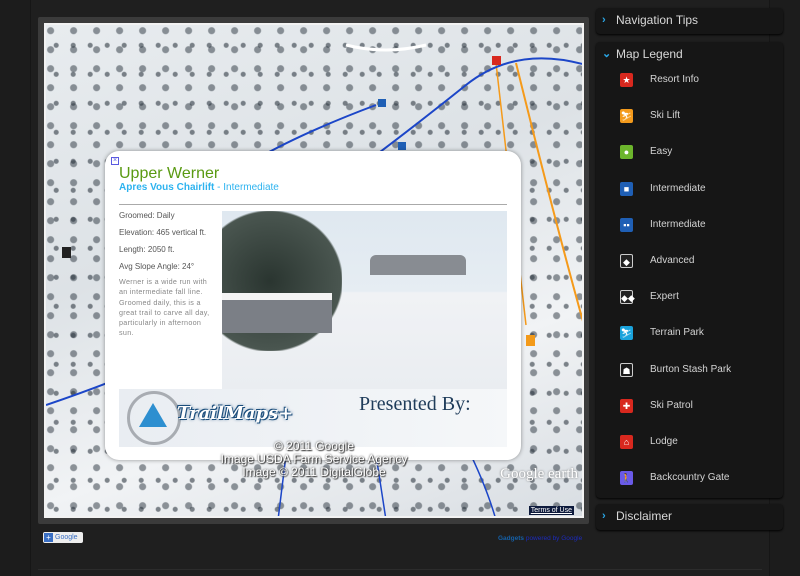 This screenshot has width=800, height=576. I want to click on map-legend-header: ⌄ Map Legend, so click(689, 55).